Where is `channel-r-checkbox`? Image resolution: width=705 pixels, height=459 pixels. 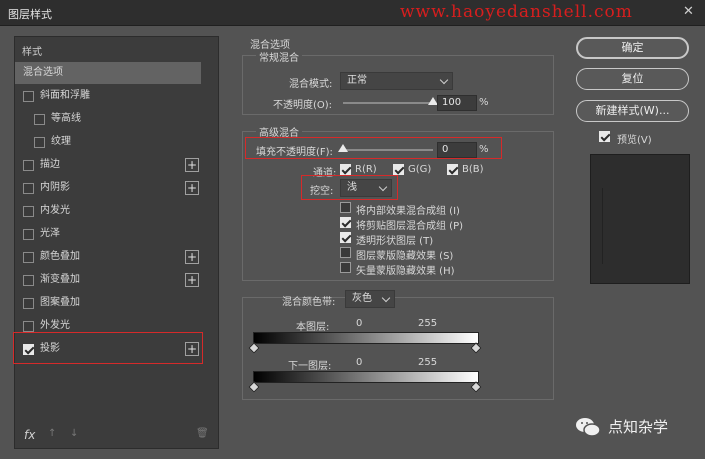 channel-r-checkbox is located at coordinates (345, 169).